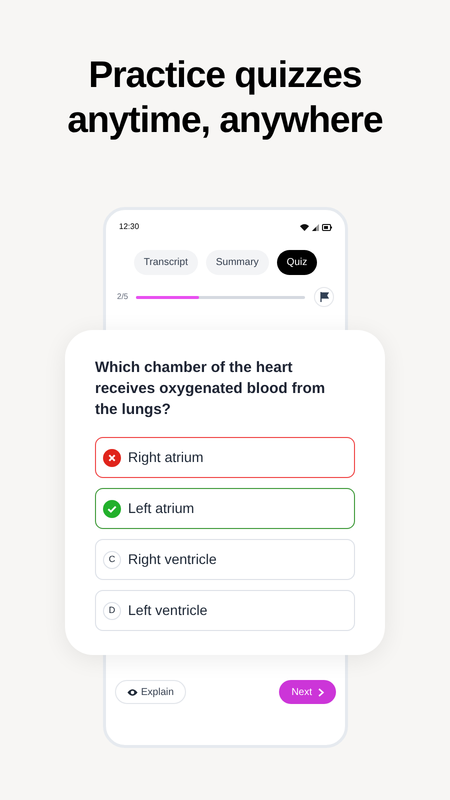 The width and height of the screenshot is (450, 800). Describe the element at coordinates (210, 389) in the screenshot. I see `question-text: Which chamber of the heart receives oxygenated blood from the lungs?` at that location.